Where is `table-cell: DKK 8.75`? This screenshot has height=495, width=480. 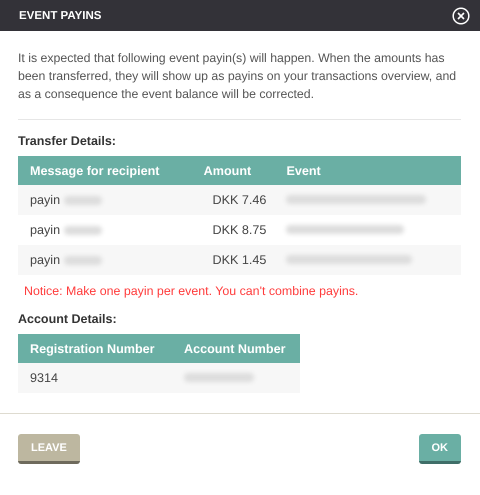
table-cell: DKK 8.75 is located at coordinates (239, 230).